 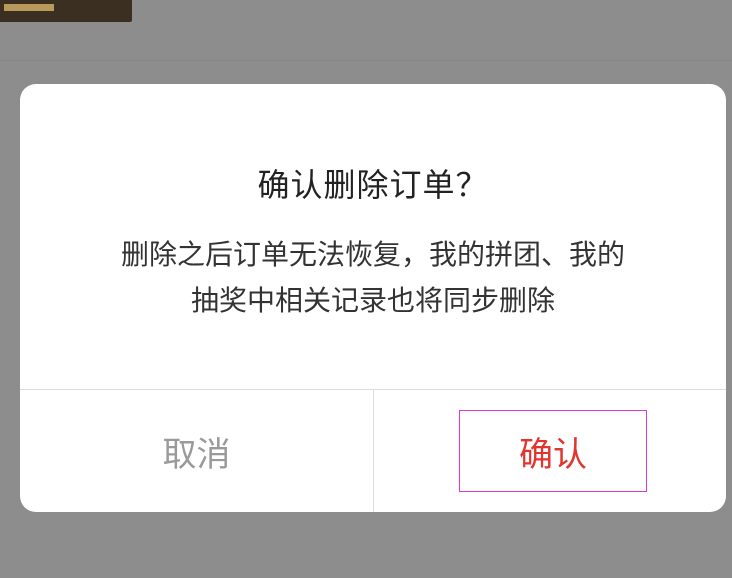 I want to click on cancel-button: 取消, so click(x=196, y=451).